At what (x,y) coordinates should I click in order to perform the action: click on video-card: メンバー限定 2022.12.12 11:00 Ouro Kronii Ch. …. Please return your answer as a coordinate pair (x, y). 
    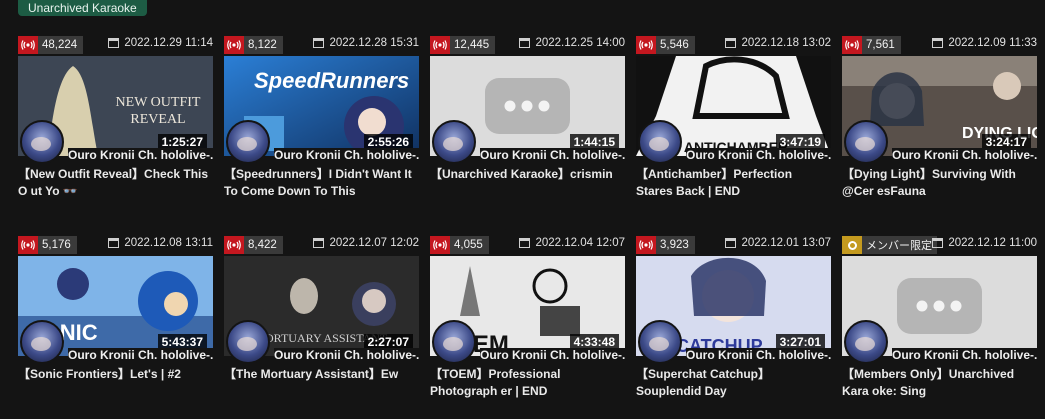
    Looking at the image, I should click on (939, 317).